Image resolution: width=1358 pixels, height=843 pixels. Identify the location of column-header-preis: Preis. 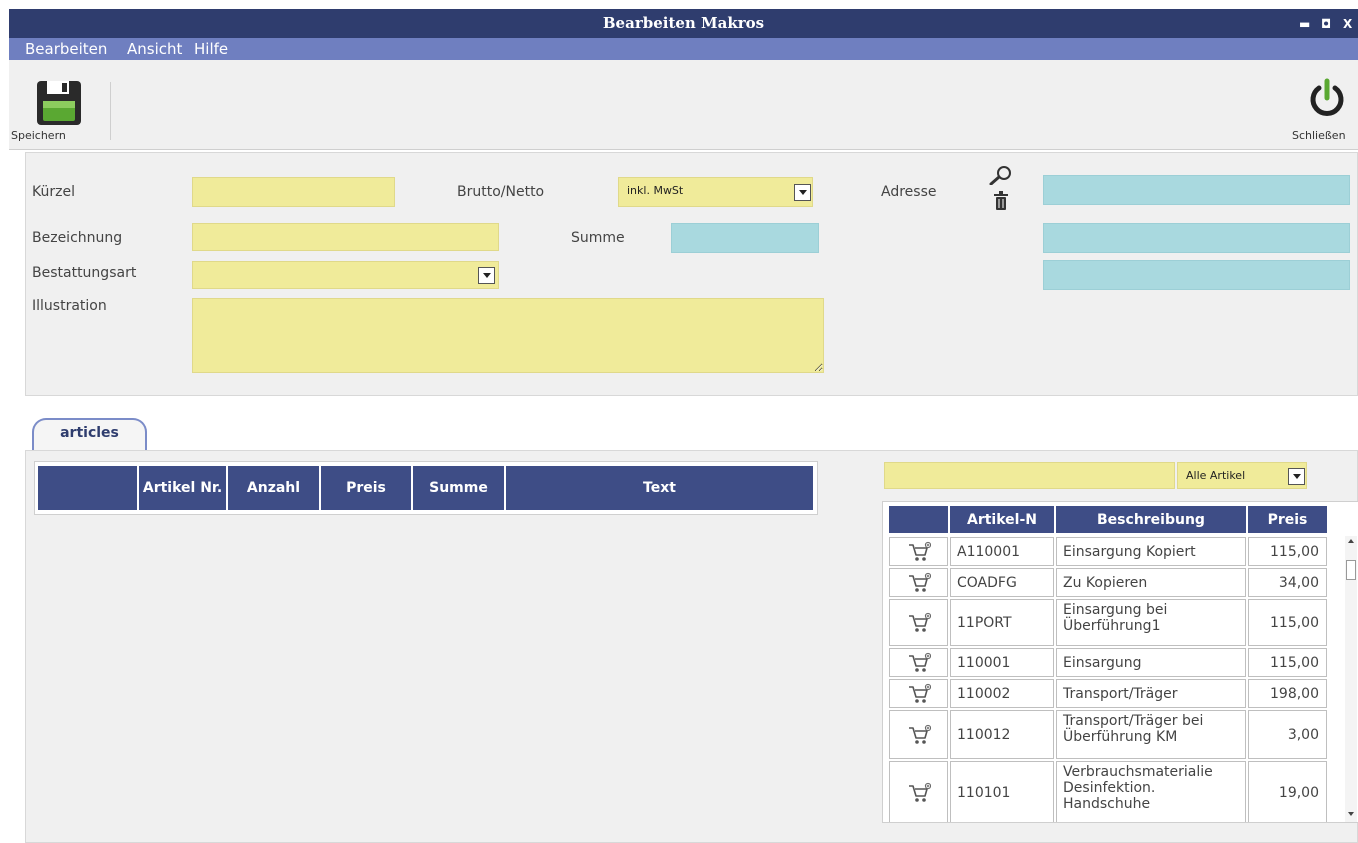
(366, 488).